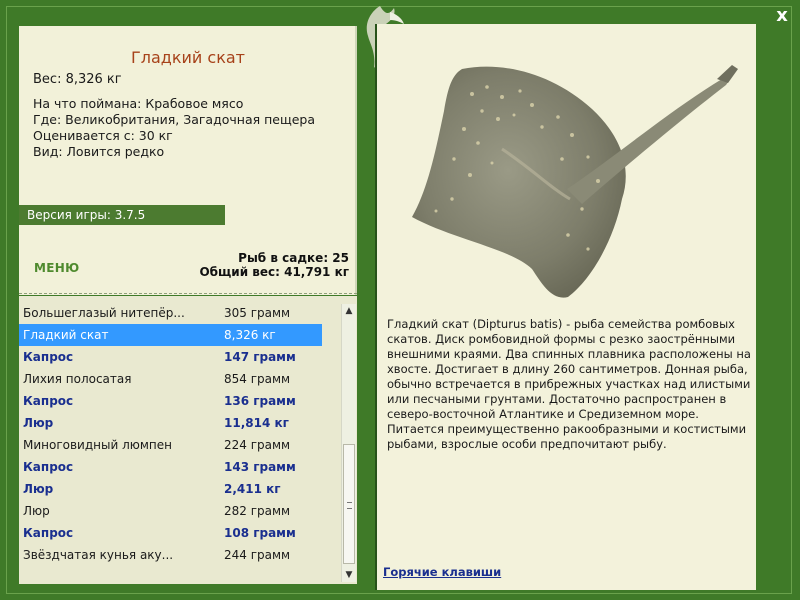  What do you see at coordinates (77, 379) in the screenshot?
I see `list-item-name: Лихия полосатая` at bounding box center [77, 379].